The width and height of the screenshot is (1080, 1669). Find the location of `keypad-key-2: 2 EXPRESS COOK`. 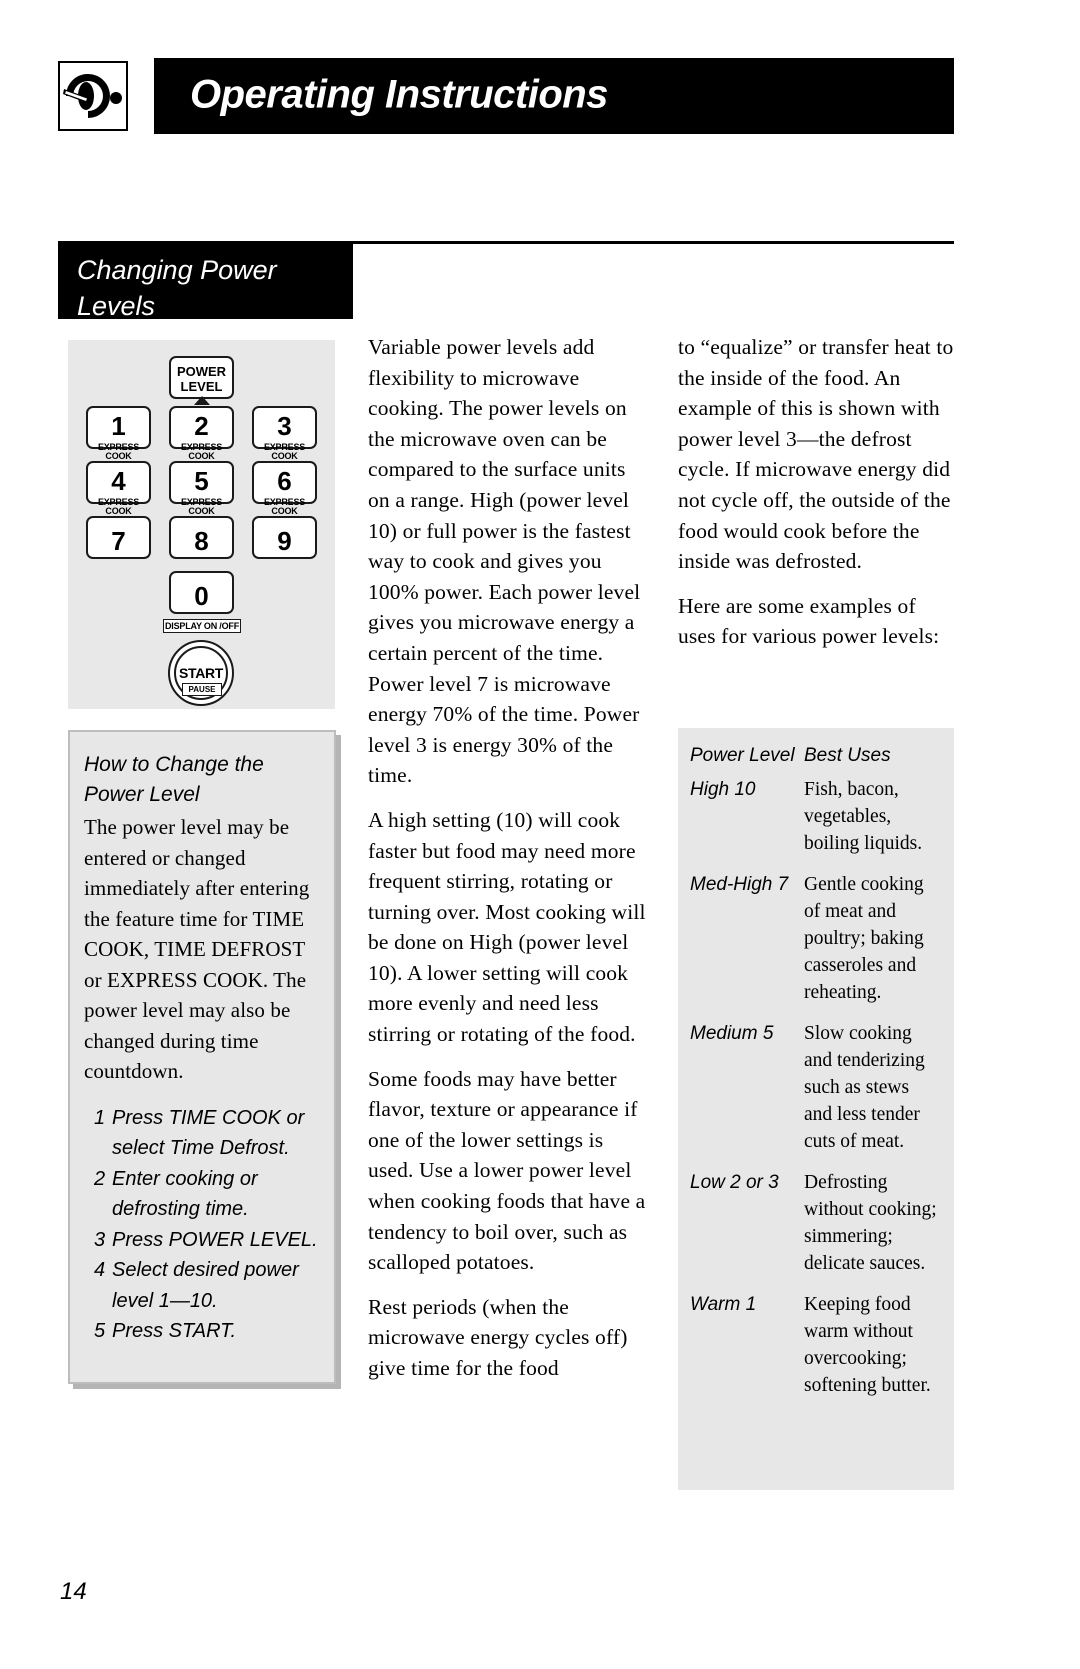

keypad-key-2: 2 EXPRESS COOK is located at coordinates (201, 433).